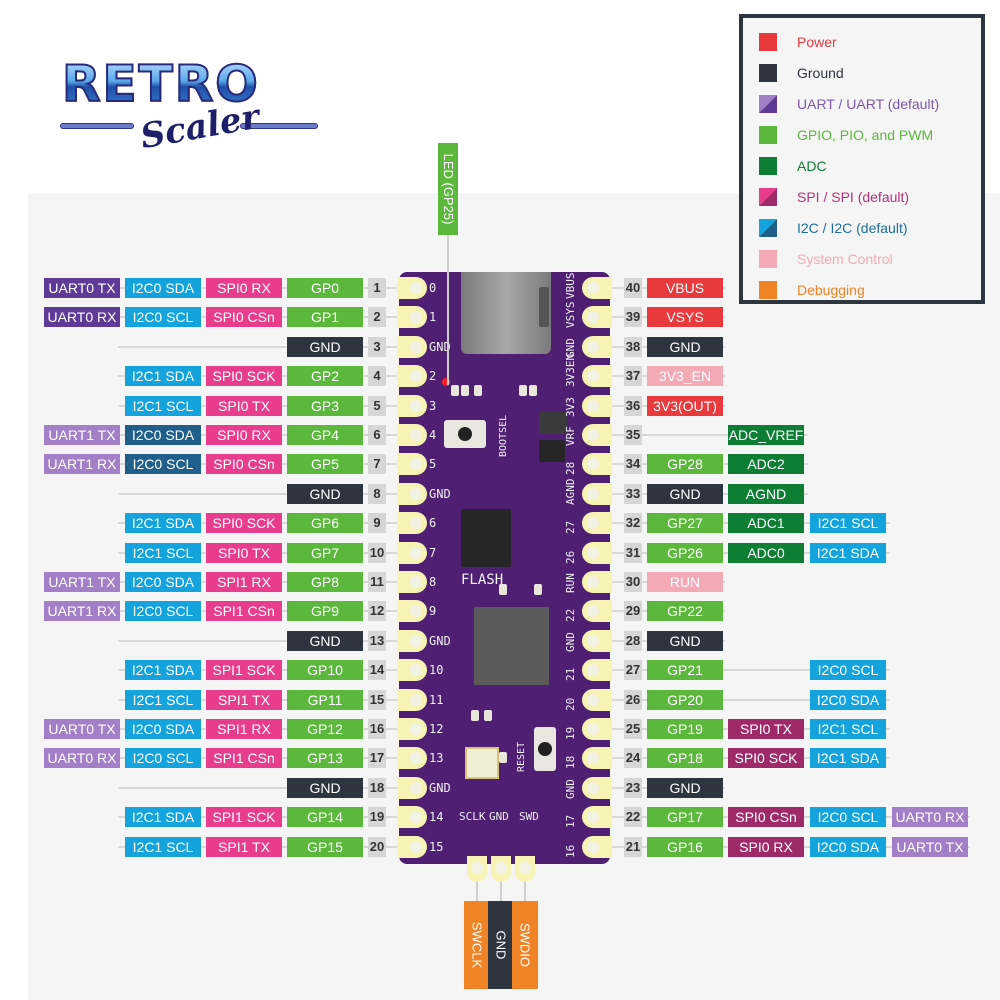 Image resolution: width=1000 pixels, height=1000 pixels. I want to click on debug-label-text: SWDIO, so click(525, 945).